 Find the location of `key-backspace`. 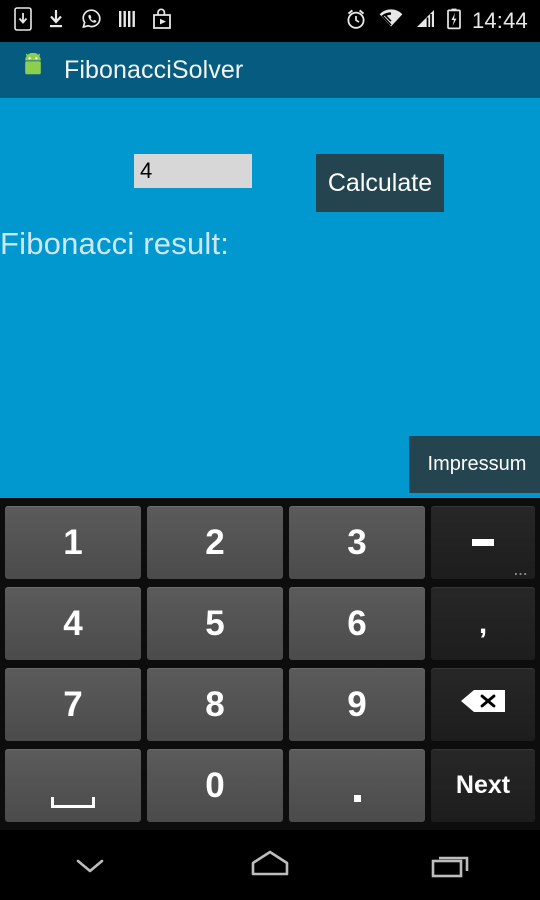

key-backspace is located at coordinates (483, 704).